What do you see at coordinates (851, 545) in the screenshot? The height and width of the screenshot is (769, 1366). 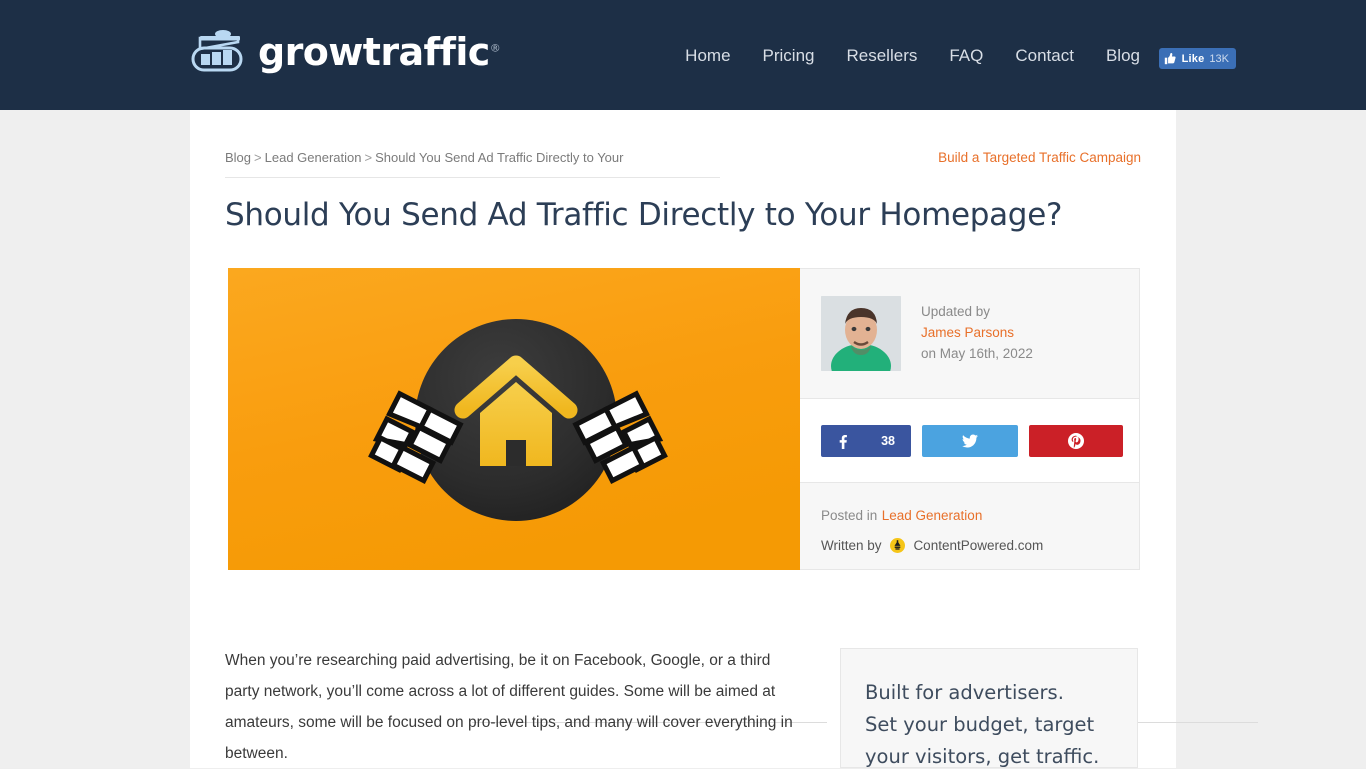 I see `written-by-label: Written by` at bounding box center [851, 545].